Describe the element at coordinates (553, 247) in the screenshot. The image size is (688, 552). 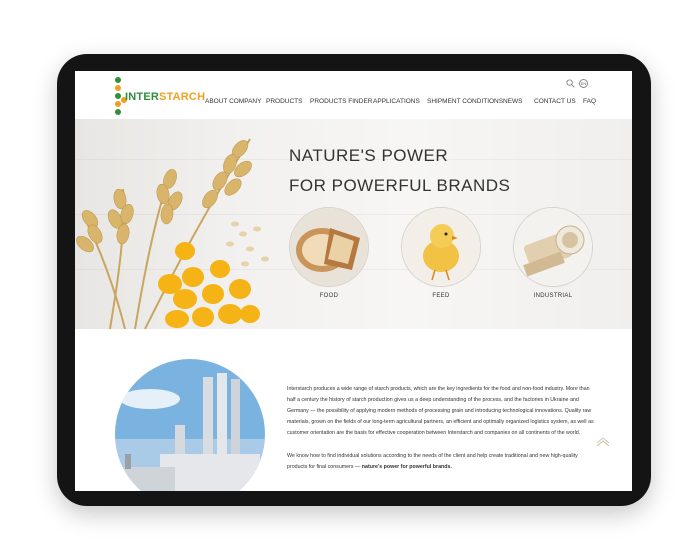
I see `industrial-image` at that location.